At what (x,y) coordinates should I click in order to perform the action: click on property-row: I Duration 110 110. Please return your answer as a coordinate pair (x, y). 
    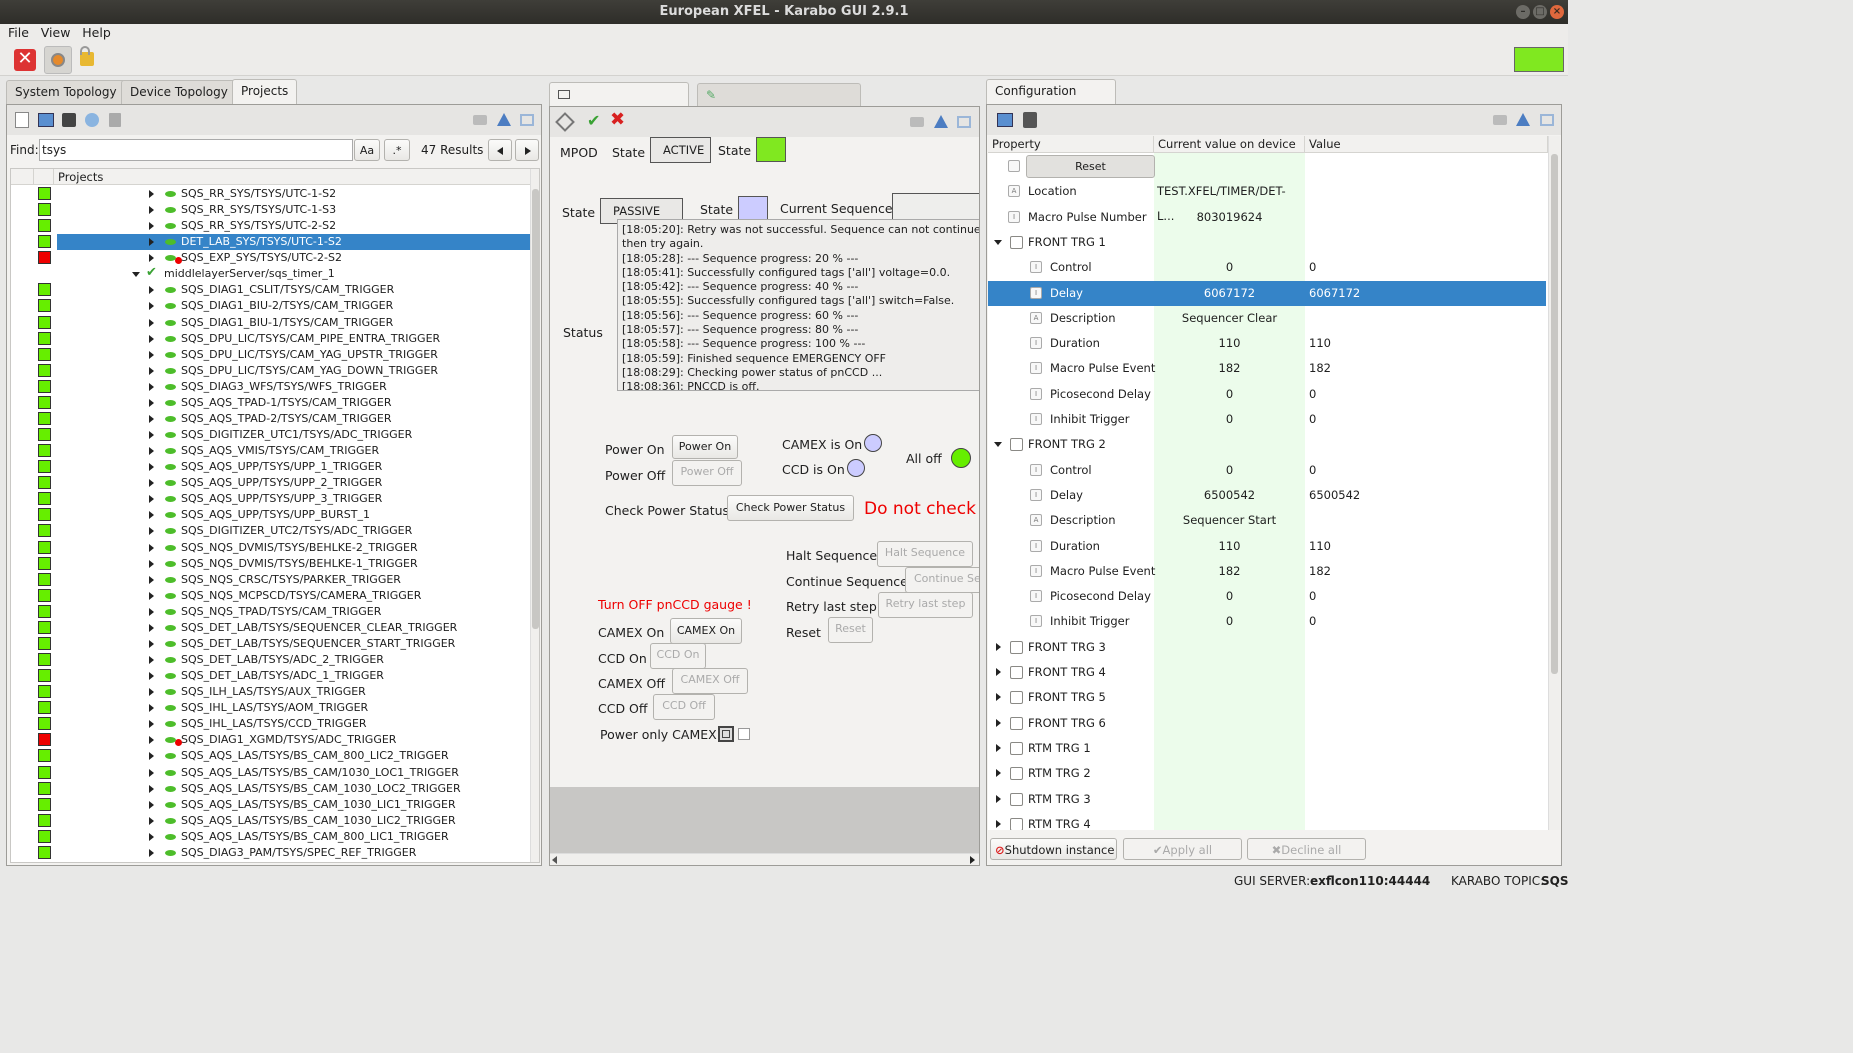
    Looking at the image, I should click on (1267, 546).